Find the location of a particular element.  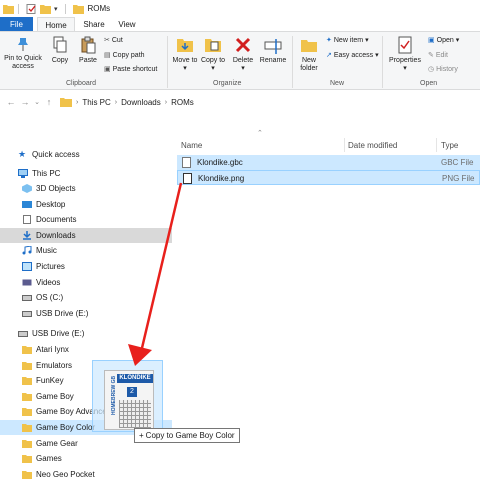

forward-arrow-icon: → is located at coordinates (25, 102).